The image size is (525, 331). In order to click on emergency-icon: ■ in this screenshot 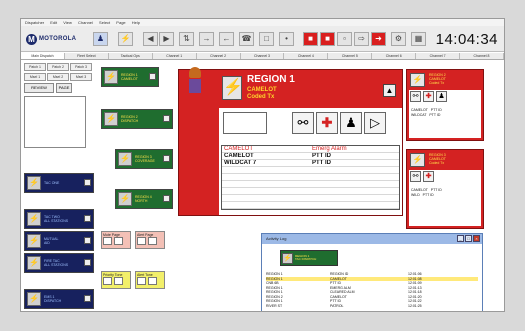, I will do `click(327, 39)`.